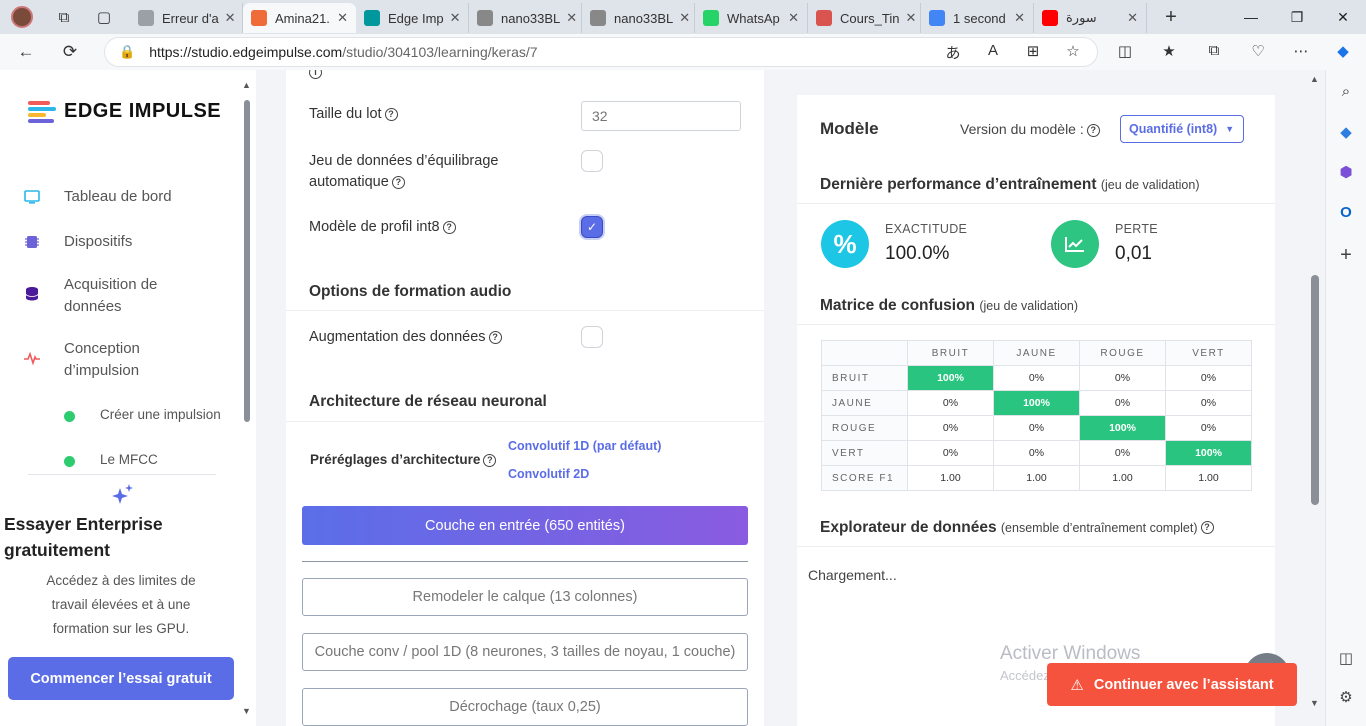 This screenshot has width=1366, height=726. I want to click on outlook-icon: O, so click(1346, 212).